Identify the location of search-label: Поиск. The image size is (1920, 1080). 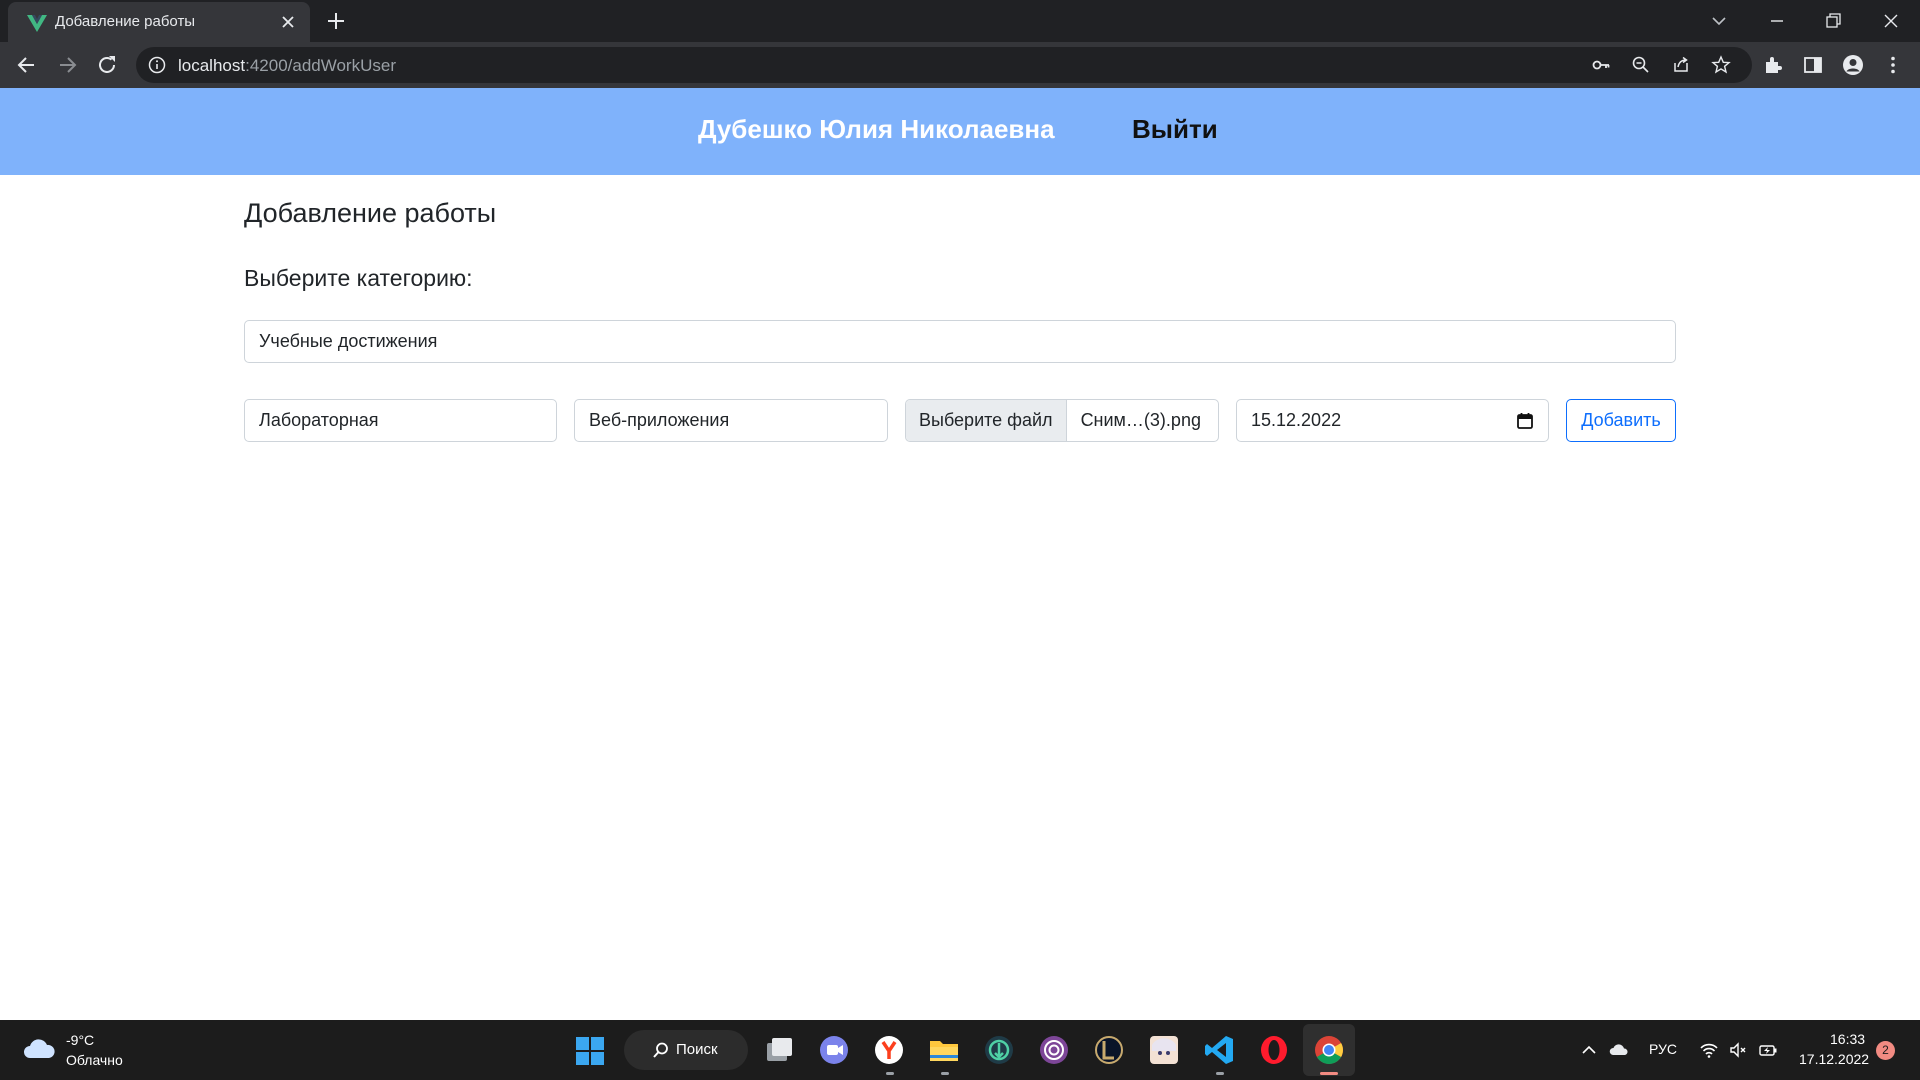
(697, 1049).